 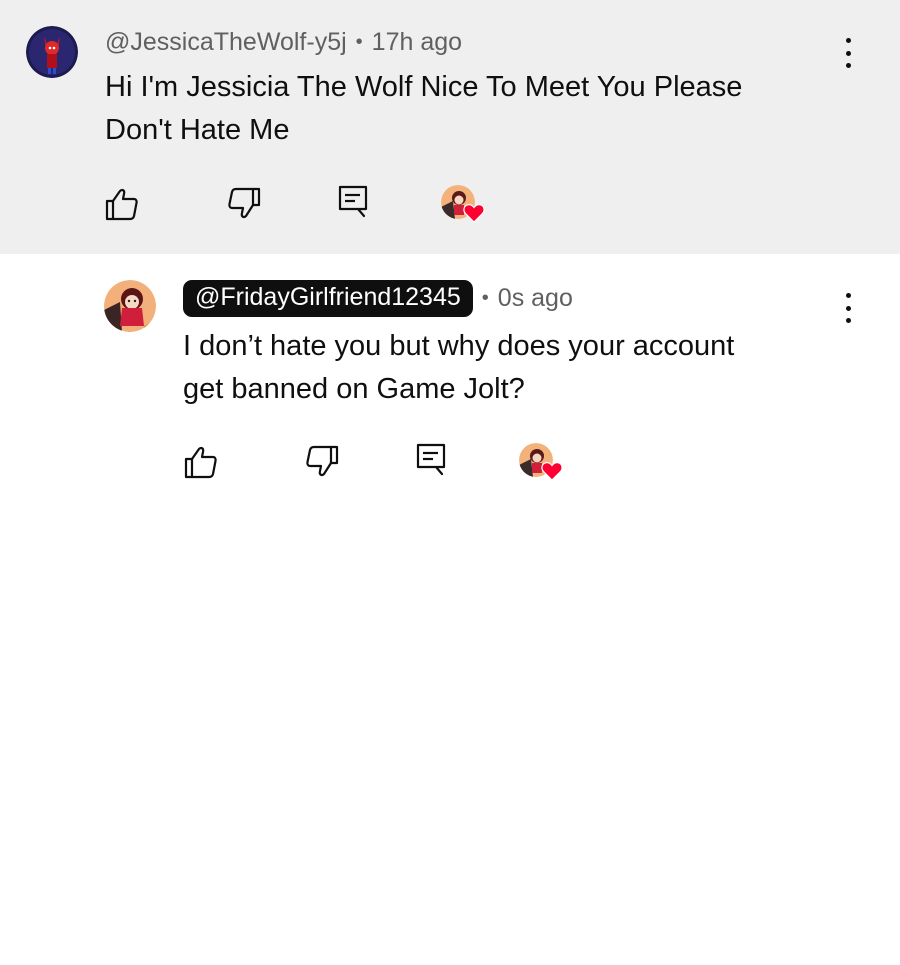 I want to click on comment-meta: @JessicaTheWolf-y5j • 17h ago, so click(x=283, y=42).